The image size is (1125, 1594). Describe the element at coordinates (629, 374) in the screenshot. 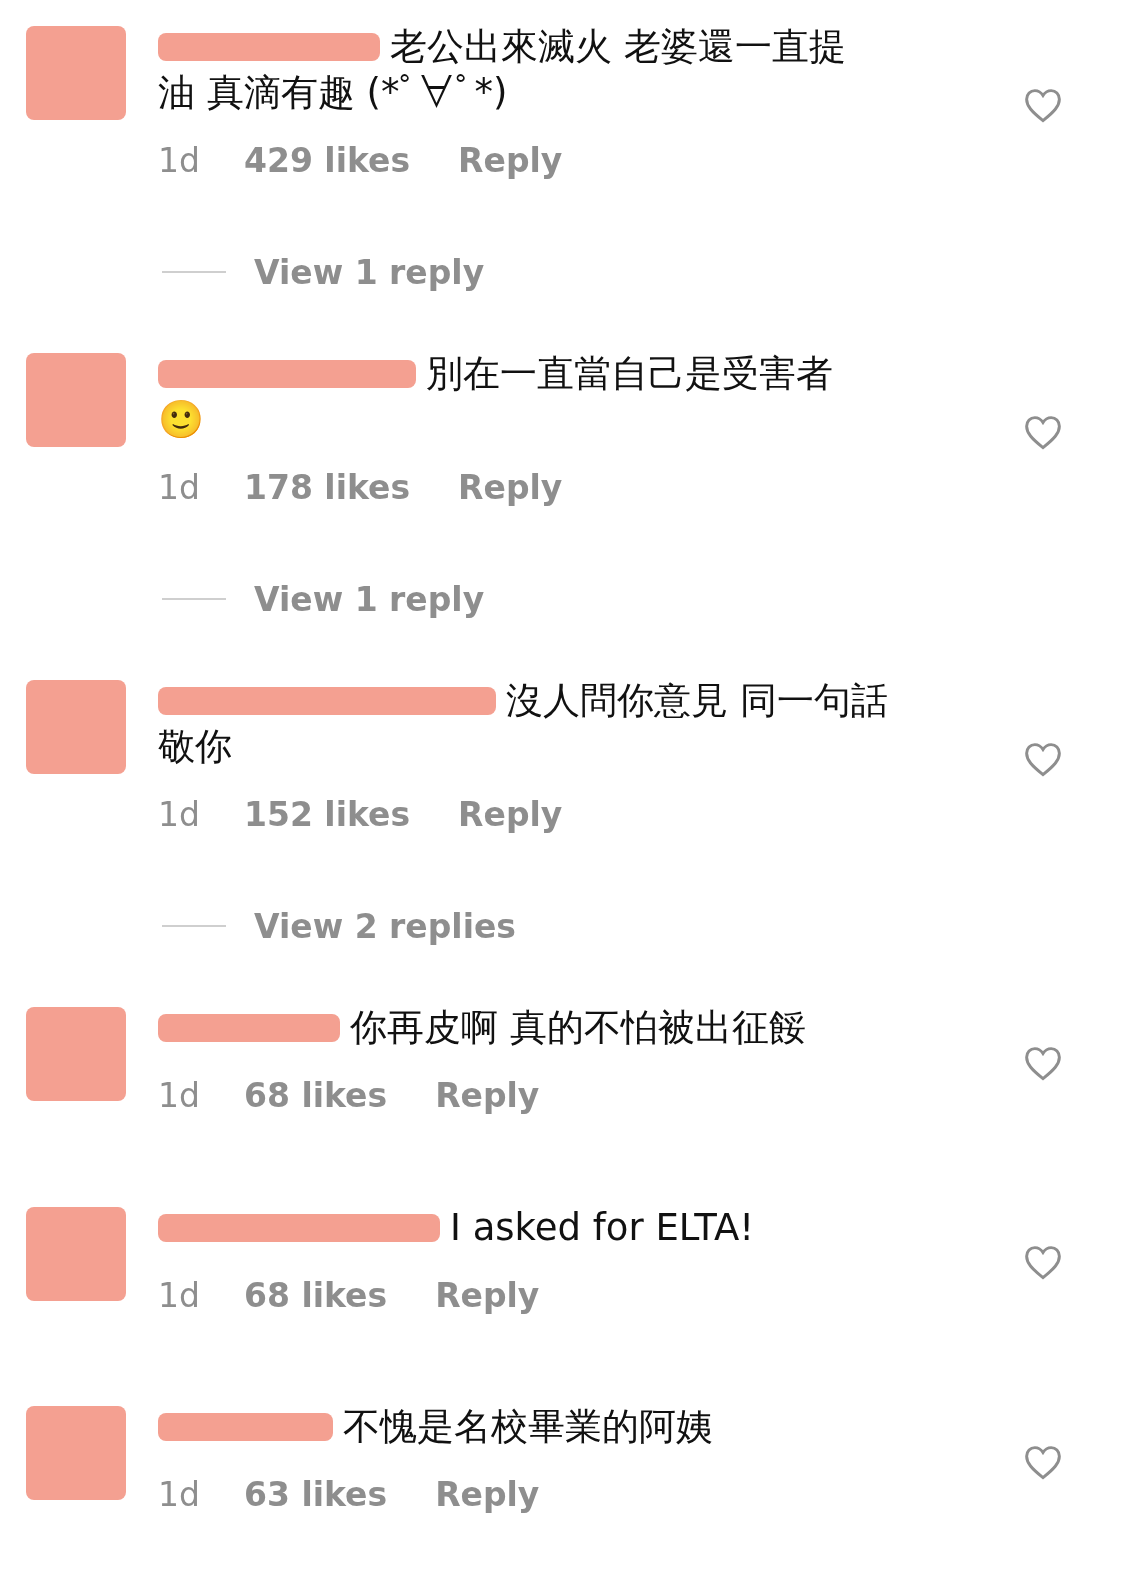

I see `comment-text: 別在一直當自己是受害者` at that location.